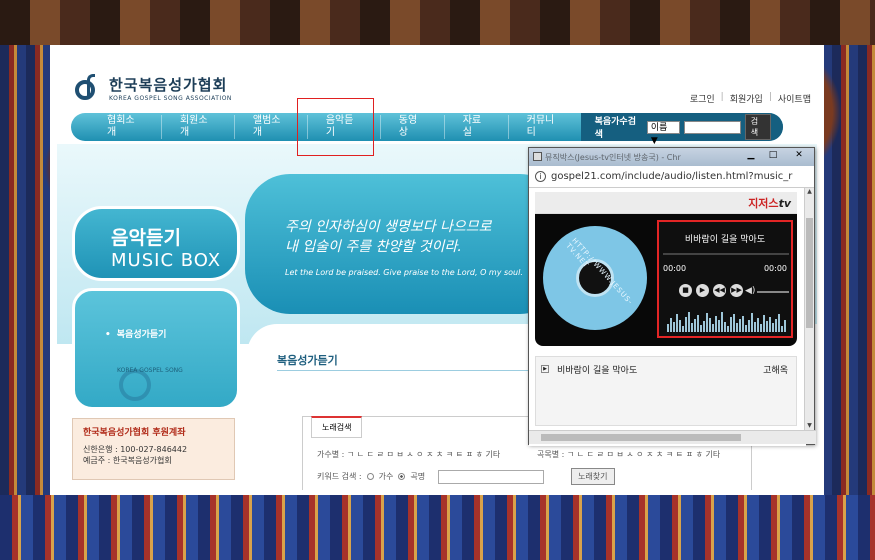 This screenshot has width=875, height=560. I want to click on side-item-gospel-listen: 복음성가듣기, so click(136, 333).